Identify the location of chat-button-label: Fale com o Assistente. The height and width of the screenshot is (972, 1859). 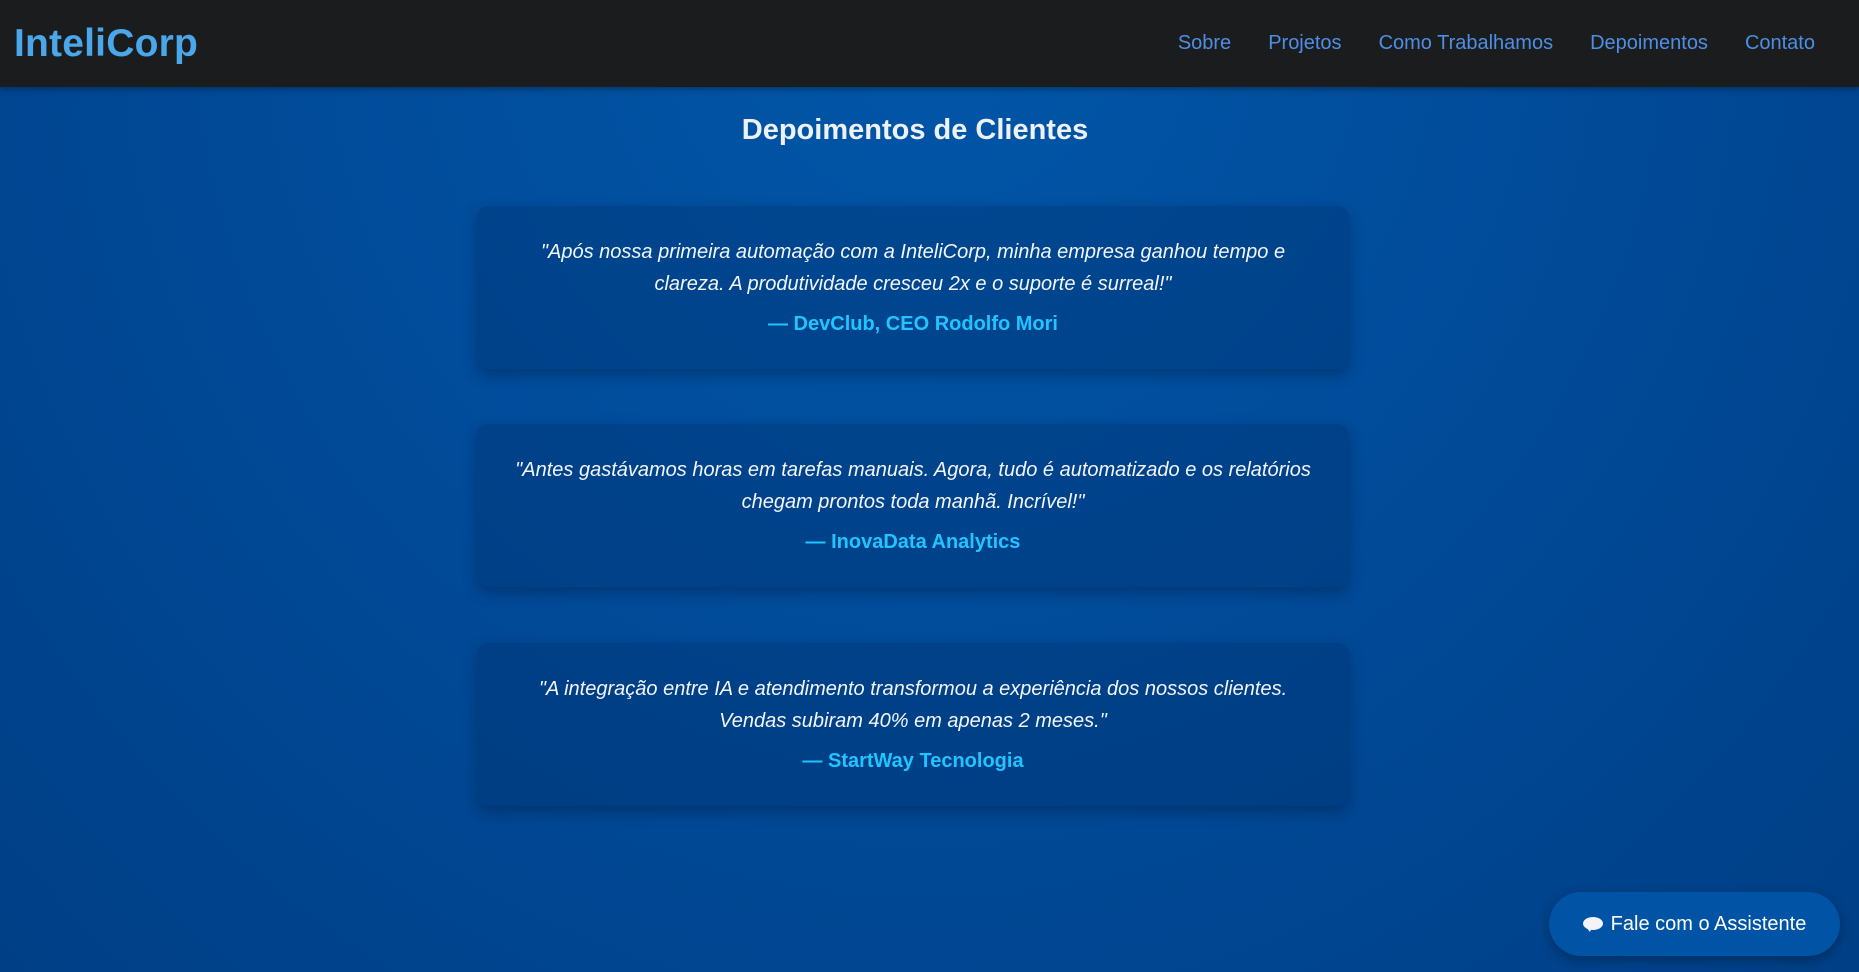
(1708, 923).